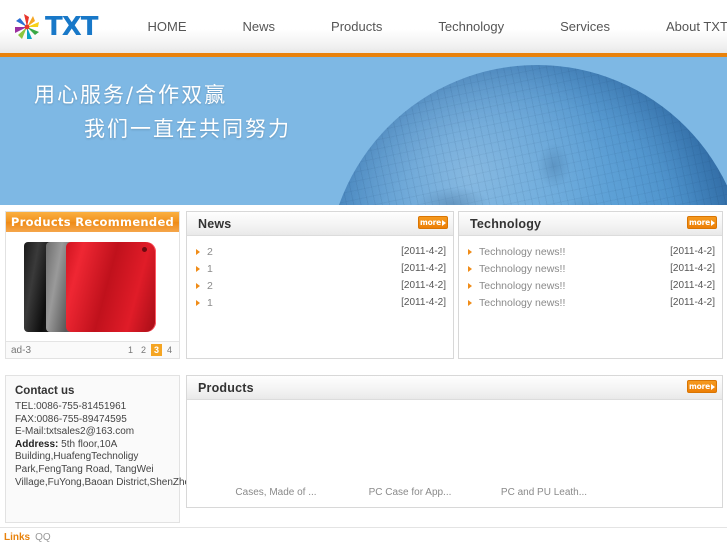 The width and height of the screenshot is (727, 545). Describe the element at coordinates (682, 26) in the screenshot. I see `nav-item-about: About TXT` at that location.